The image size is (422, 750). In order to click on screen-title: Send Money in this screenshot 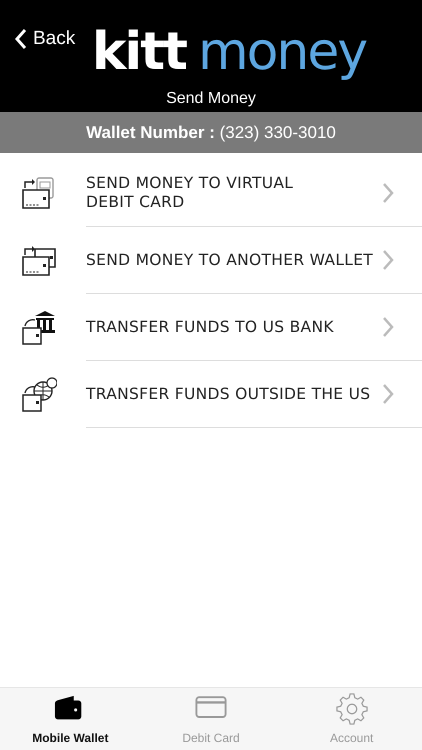, I will do `click(211, 99)`.